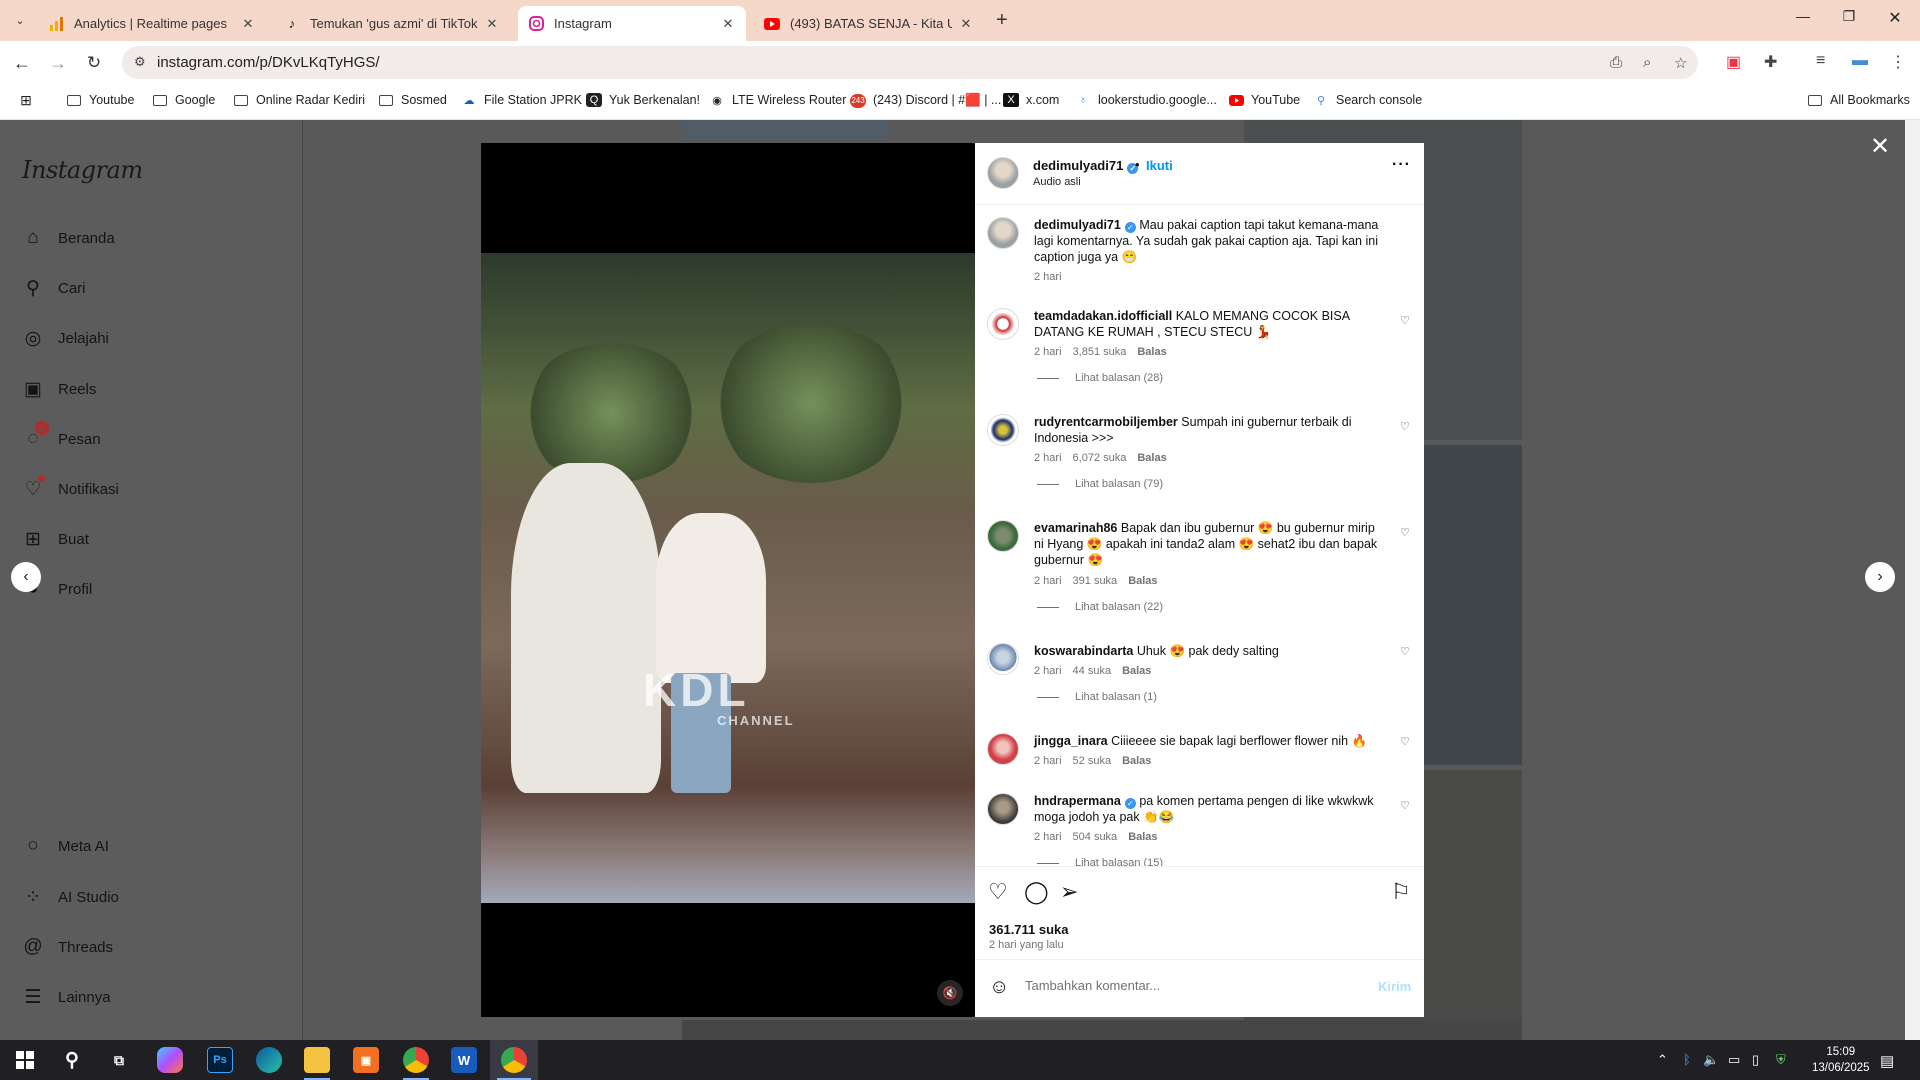 This screenshot has height=1080, width=1920. What do you see at coordinates (1662, 1060) in the screenshot?
I see `tray-chevron-up-icon: ⌃` at bounding box center [1662, 1060].